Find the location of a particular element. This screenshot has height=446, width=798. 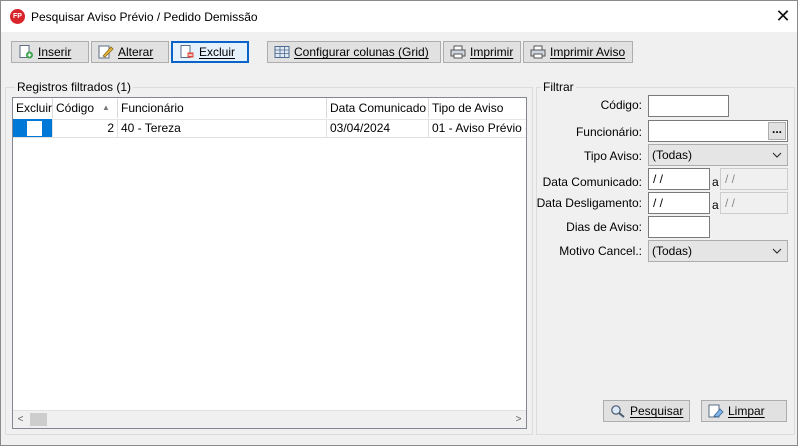

document-add-icon is located at coordinates (26, 52).